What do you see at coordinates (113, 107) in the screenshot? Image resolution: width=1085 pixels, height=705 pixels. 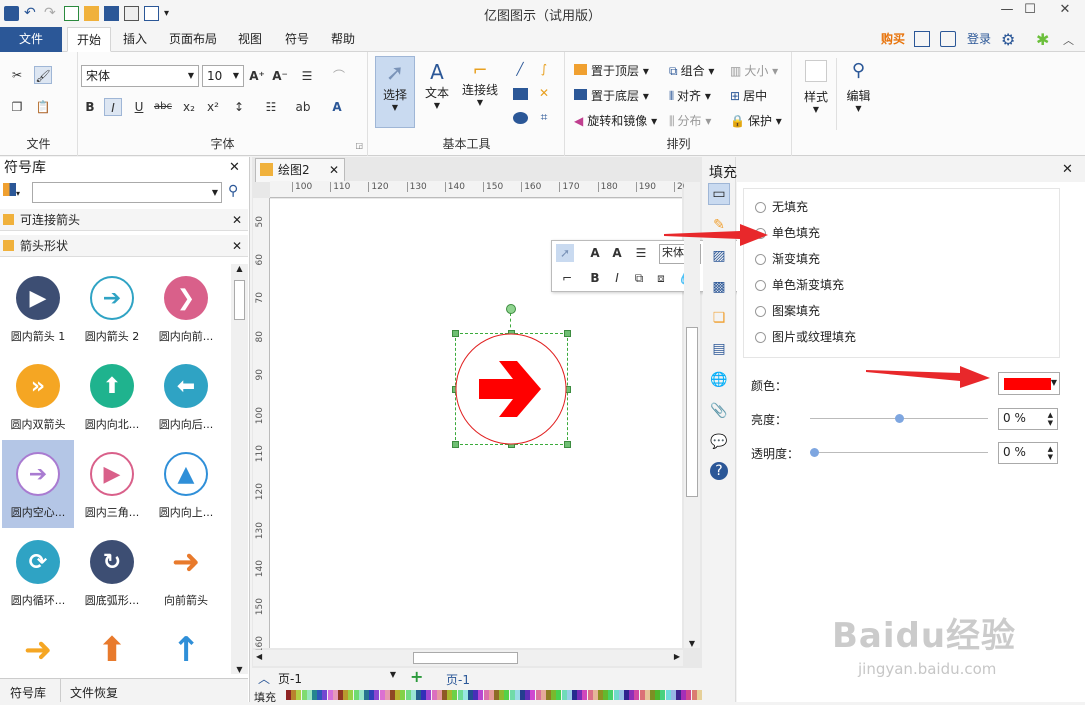 I see `italic-icon: I` at bounding box center [113, 107].